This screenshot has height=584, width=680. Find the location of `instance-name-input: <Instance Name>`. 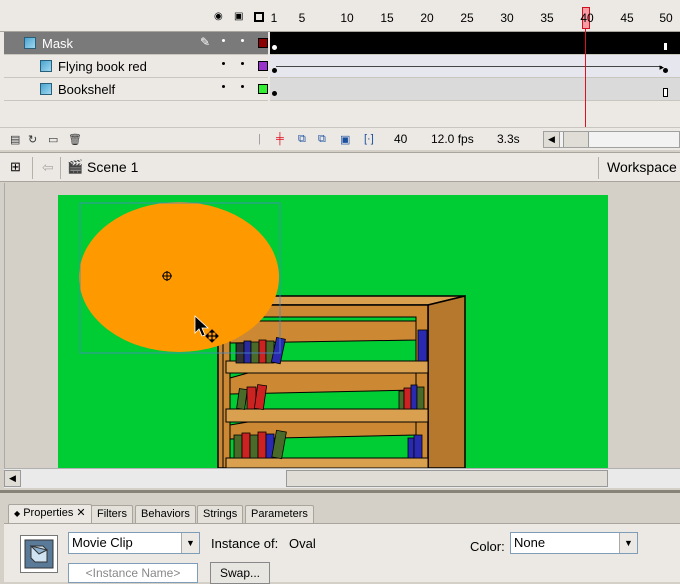

instance-name-input: <Instance Name> is located at coordinates (133, 573).